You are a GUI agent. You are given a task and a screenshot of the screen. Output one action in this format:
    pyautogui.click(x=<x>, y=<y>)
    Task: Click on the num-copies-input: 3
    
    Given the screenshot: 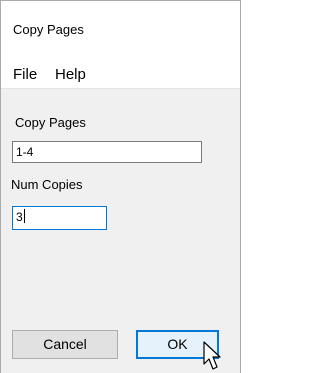 What is the action you would take?
    pyautogui.click(x=59, y=218)
    